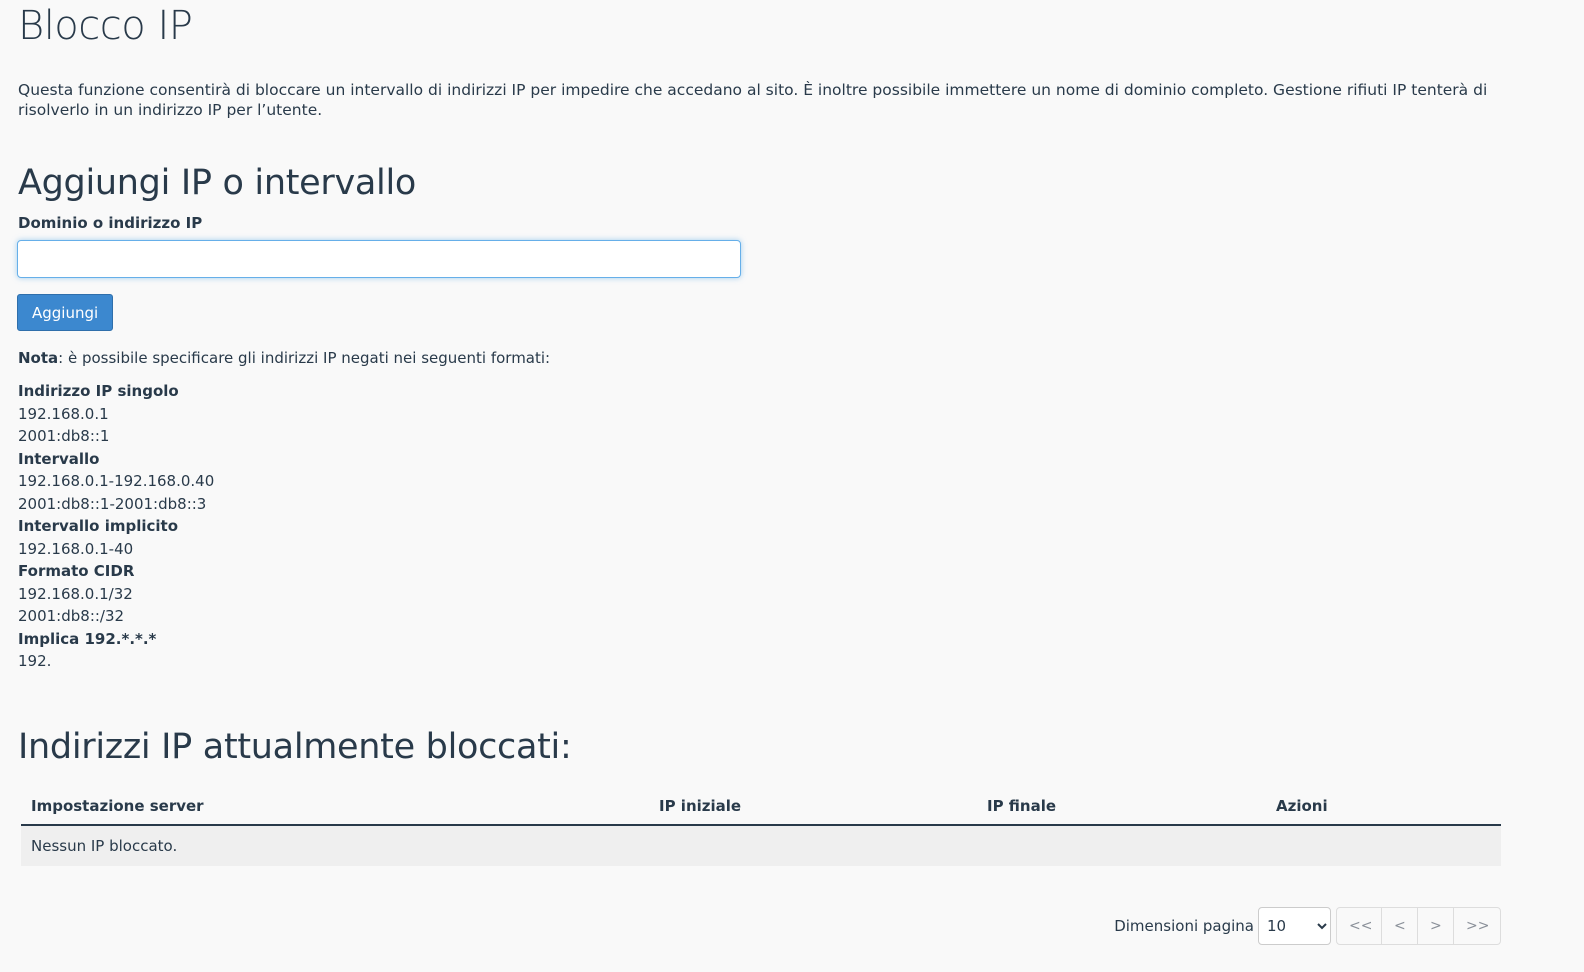 The image size is (1584, 972). I want to click on format-example: 2001:db8::1, so click(64, 436).